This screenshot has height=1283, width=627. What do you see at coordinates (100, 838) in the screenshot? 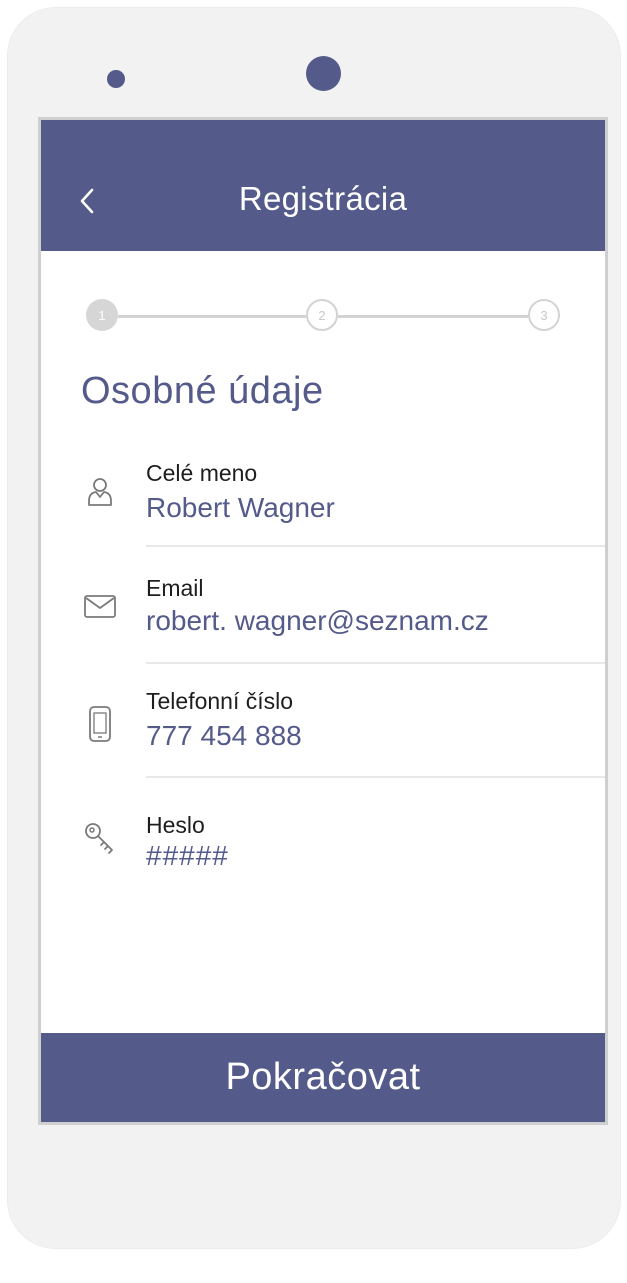
I see `key-icon` at bounding box center [100, 838].